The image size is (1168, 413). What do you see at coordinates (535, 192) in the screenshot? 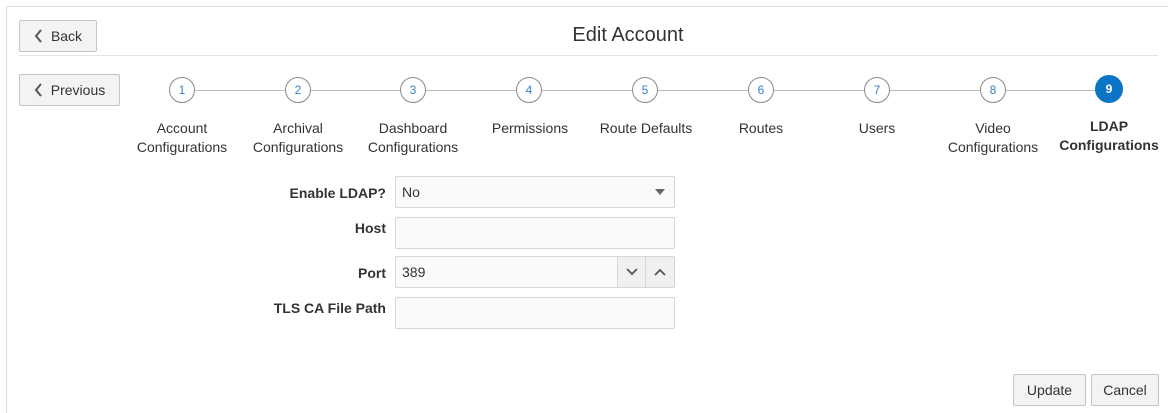
I see `enable-ldap-select: No` at bounding box center [535, 192].